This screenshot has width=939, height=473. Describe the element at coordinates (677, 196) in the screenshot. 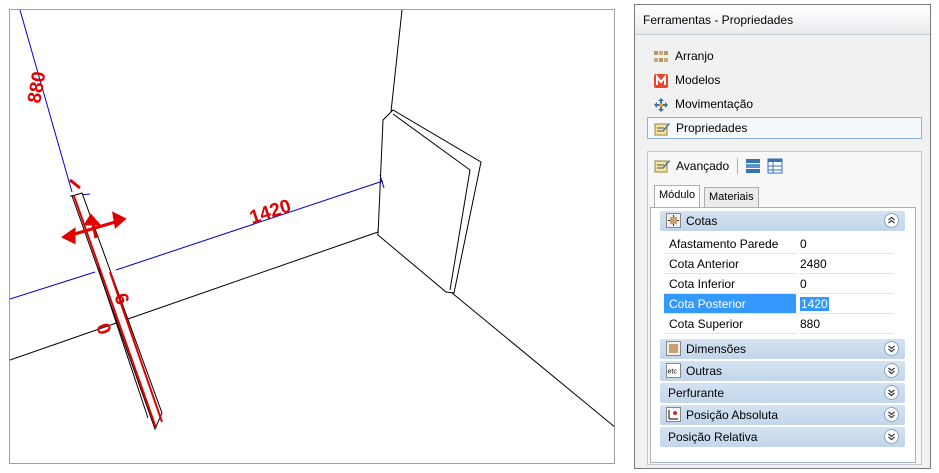

I see `tab-modulo: Módulo` at that location.